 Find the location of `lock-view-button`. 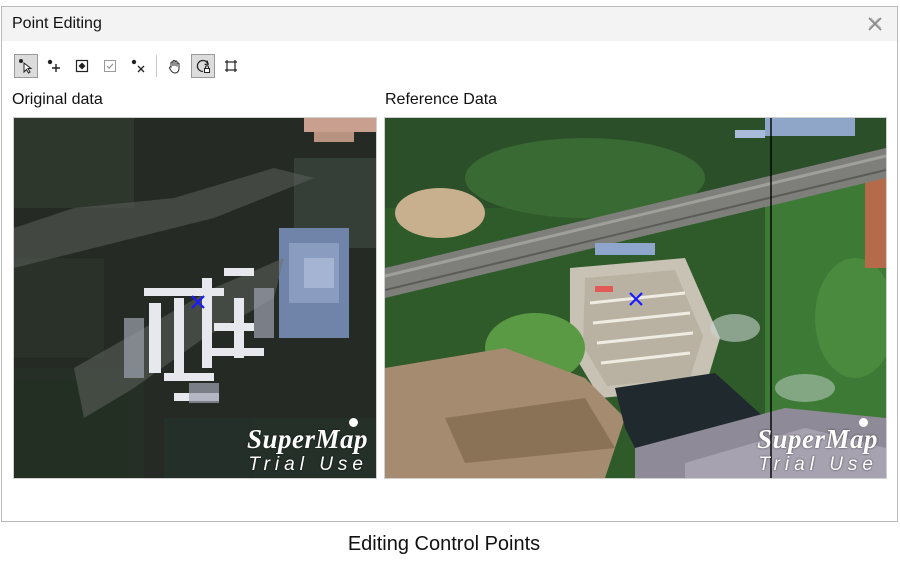

lock-view-button is located at coordinates (203, 66).